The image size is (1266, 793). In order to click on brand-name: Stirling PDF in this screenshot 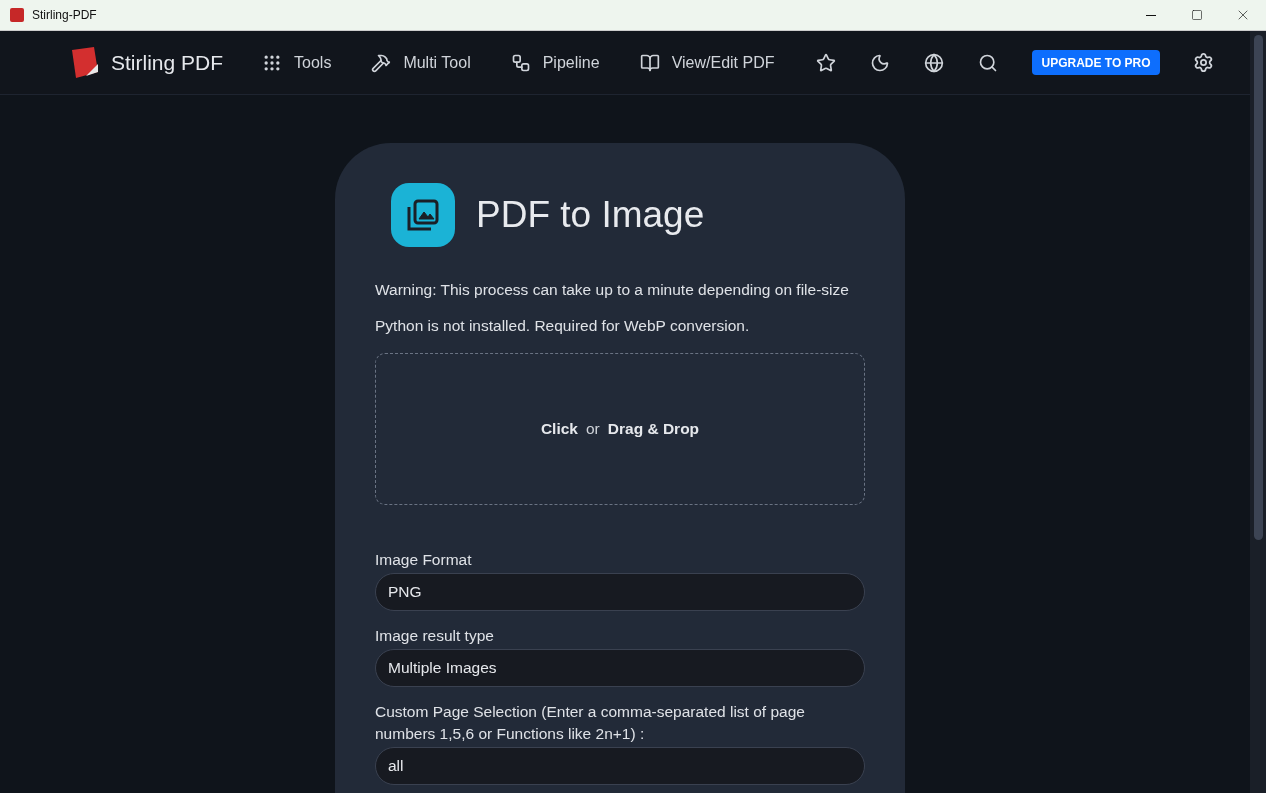, I will do `click(167, 62)`.